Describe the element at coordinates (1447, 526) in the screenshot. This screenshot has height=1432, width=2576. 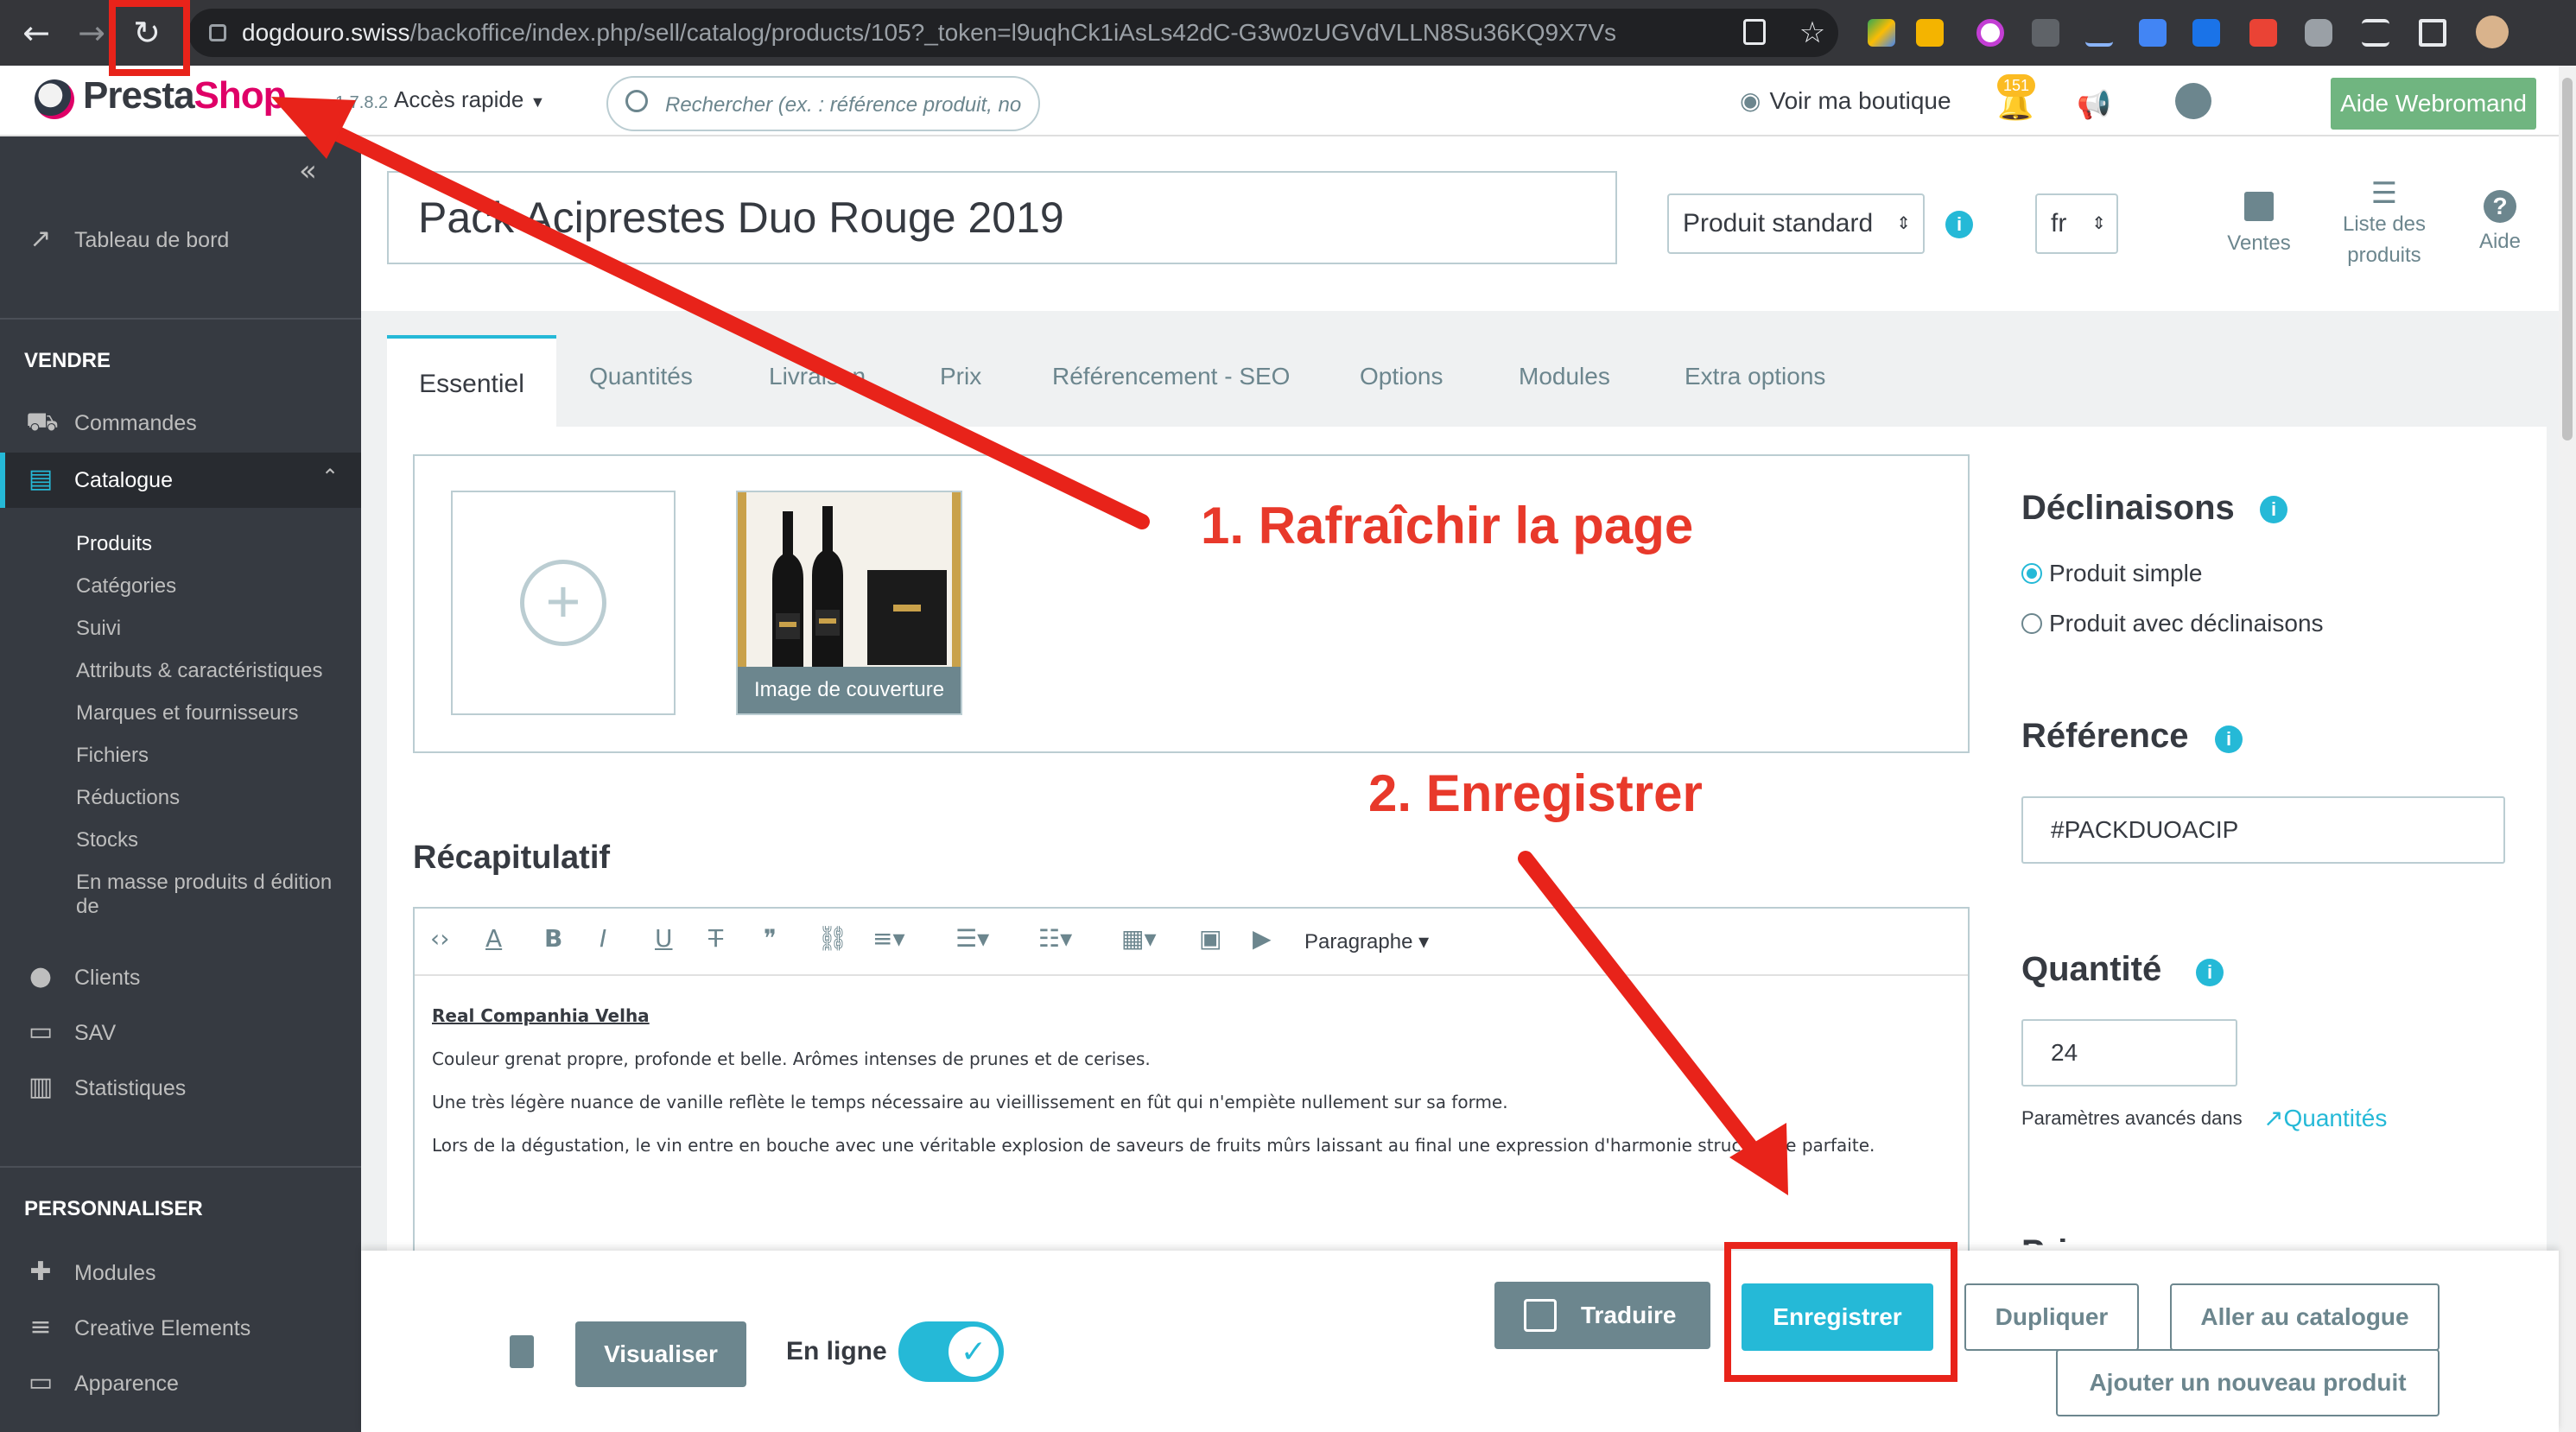
I see `annotation-step-1: 1. Rafraîchir la page` at that location.